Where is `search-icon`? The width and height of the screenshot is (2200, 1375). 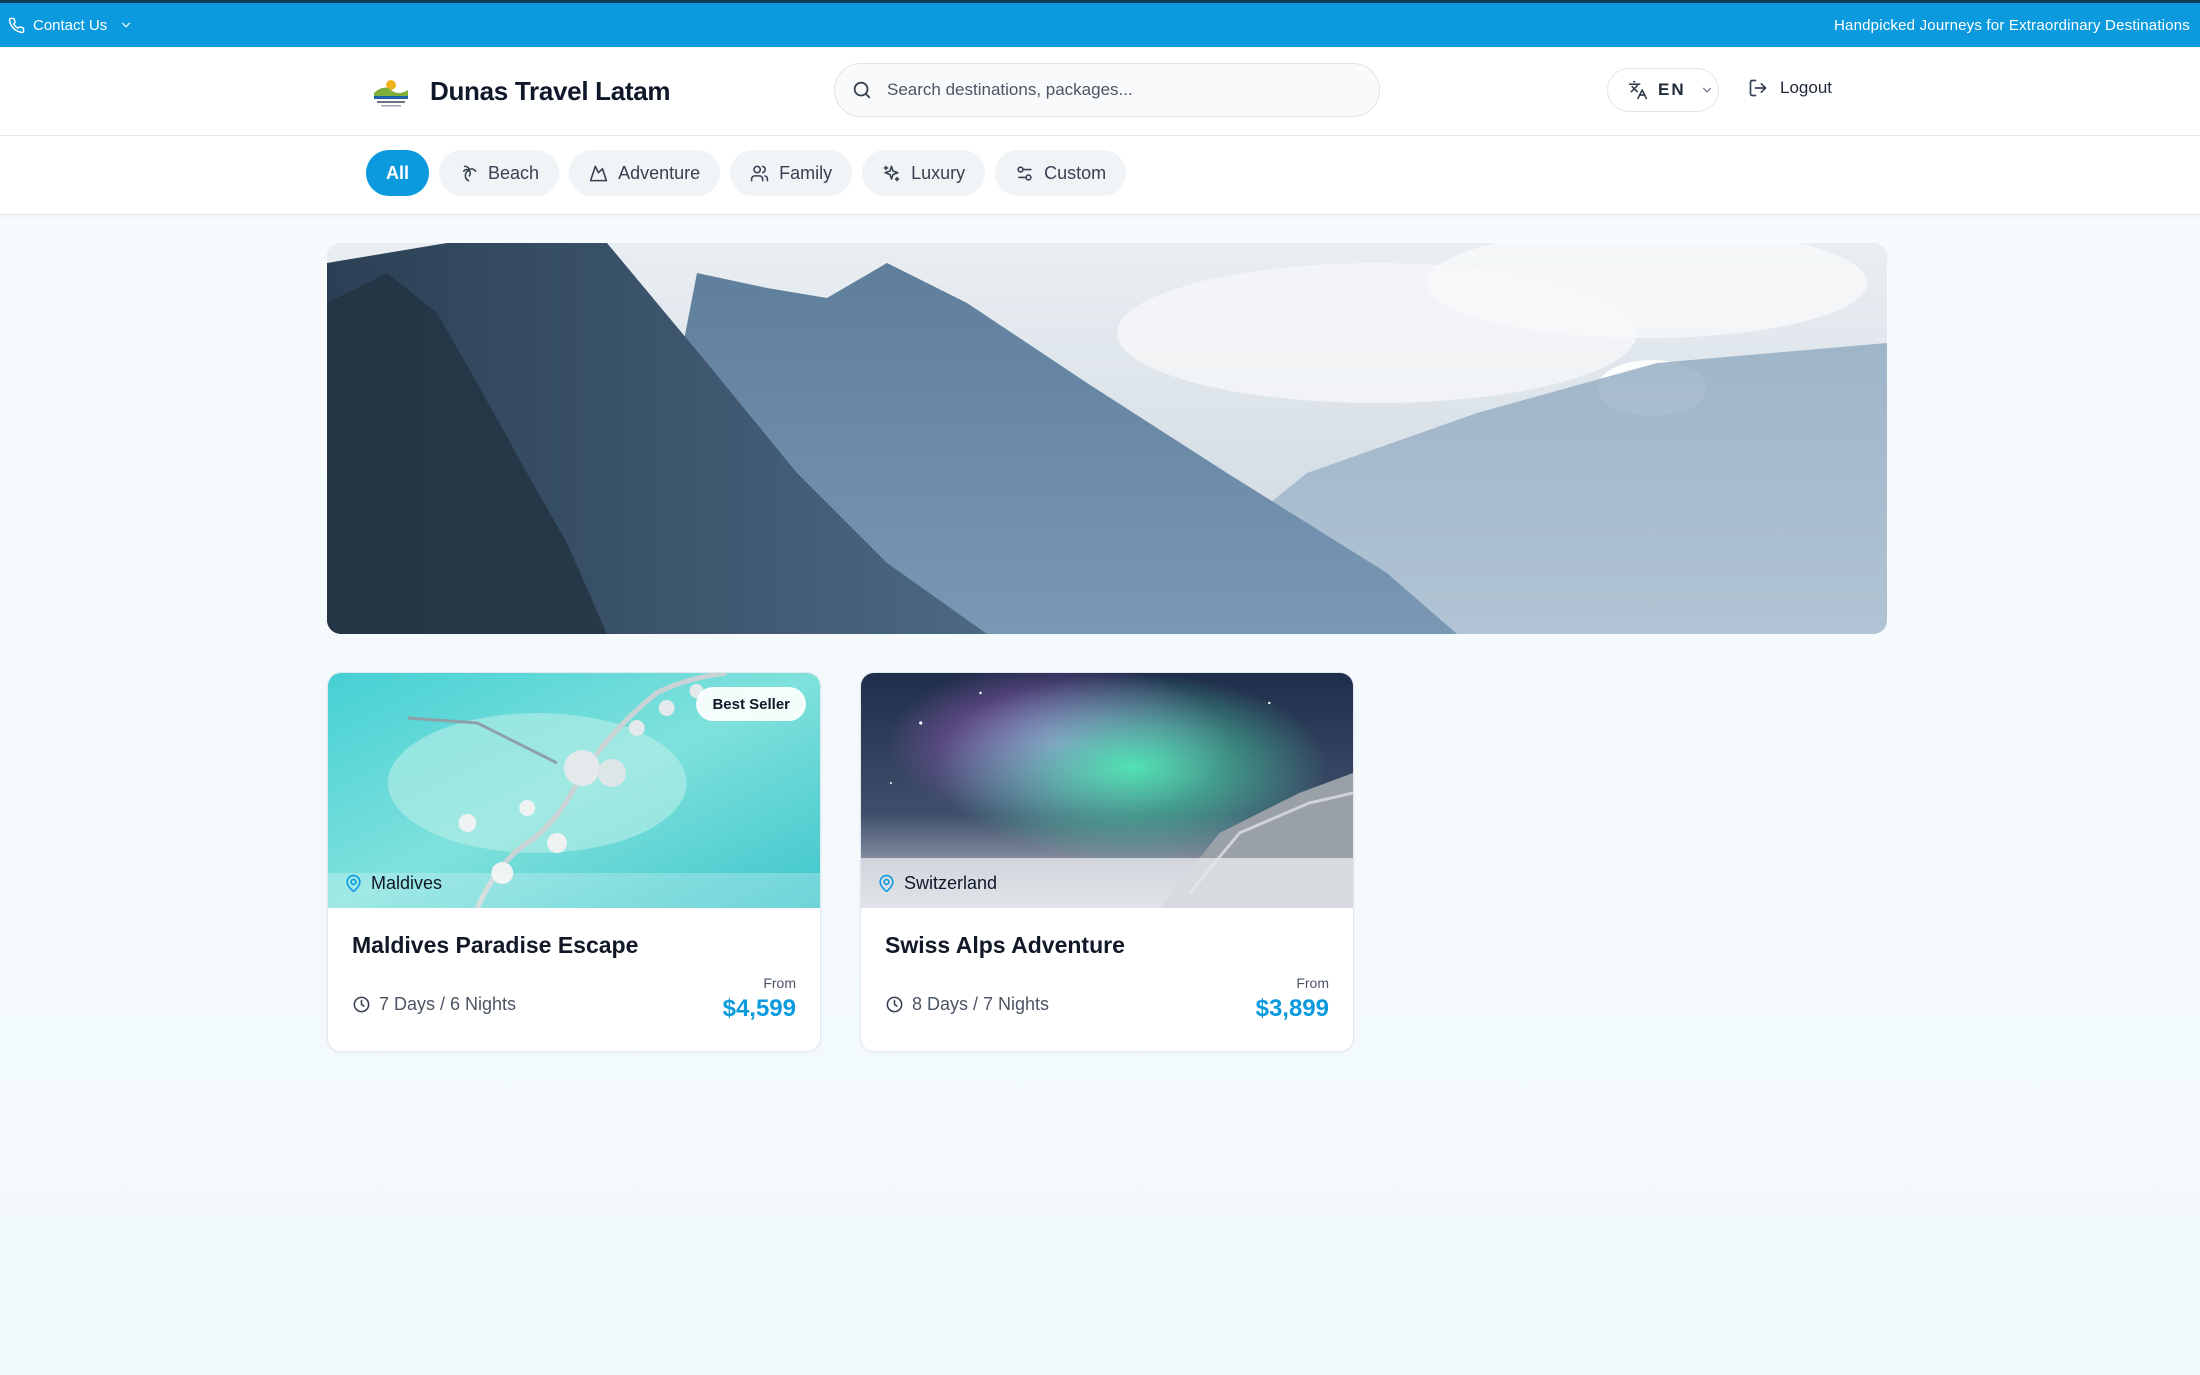 search-icon is located at coordinates (862, 90).